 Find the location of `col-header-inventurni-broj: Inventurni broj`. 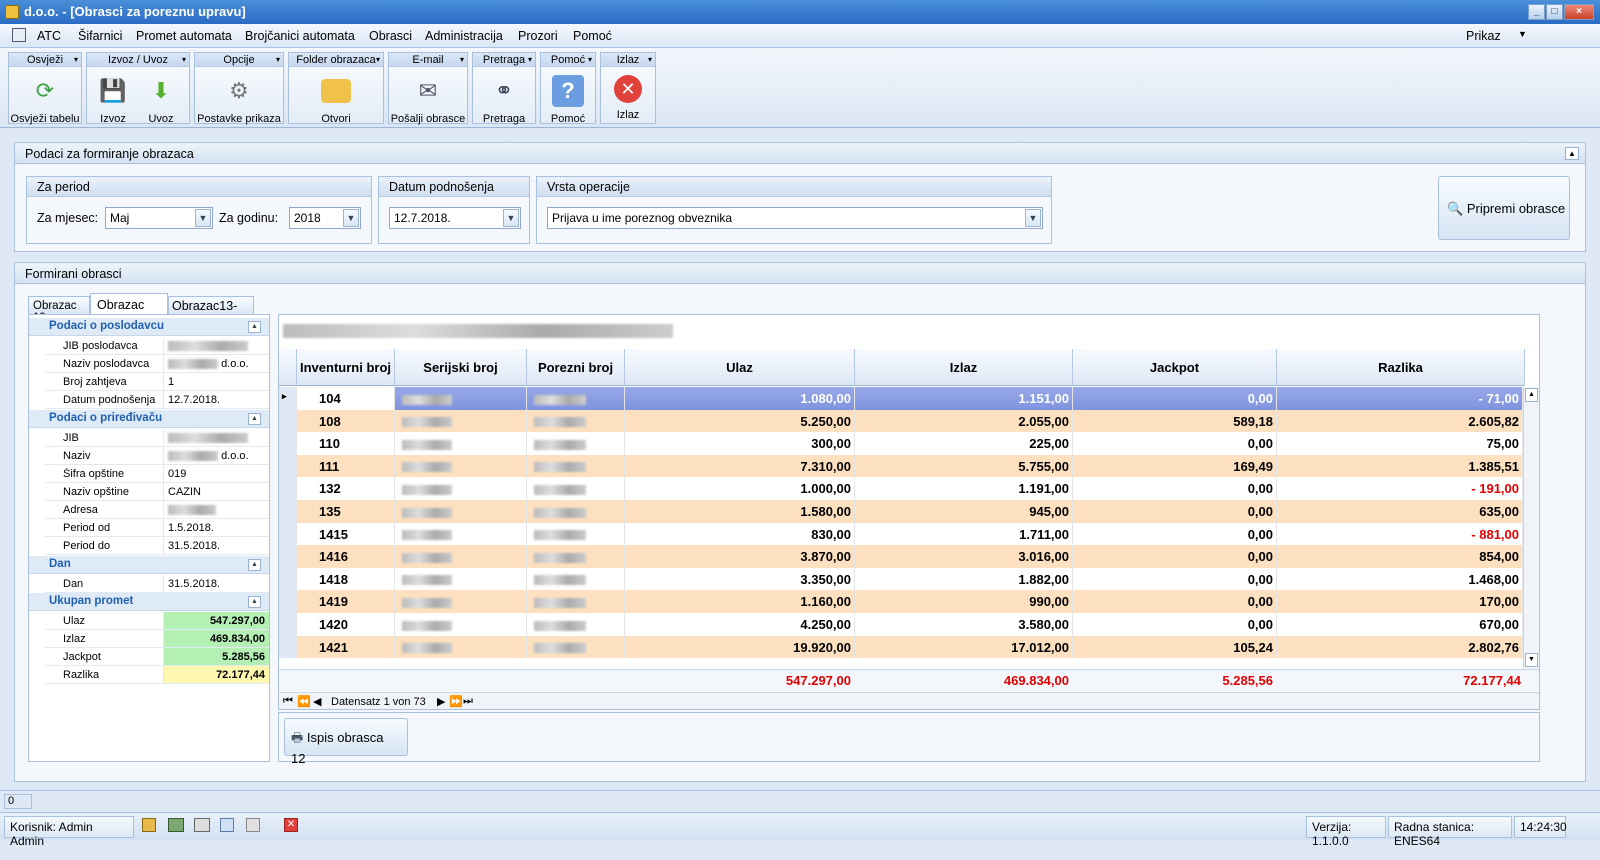

col-header-inventurni-broj: Inventurni broj is located at coordinates (346, 367).